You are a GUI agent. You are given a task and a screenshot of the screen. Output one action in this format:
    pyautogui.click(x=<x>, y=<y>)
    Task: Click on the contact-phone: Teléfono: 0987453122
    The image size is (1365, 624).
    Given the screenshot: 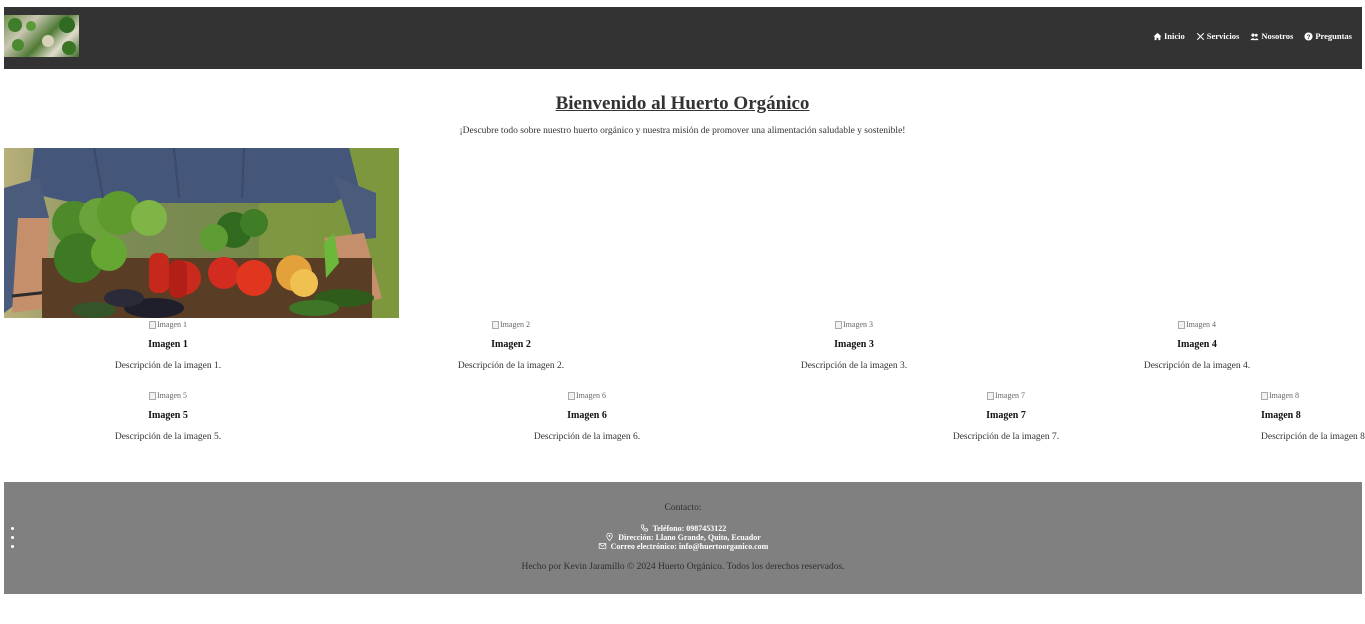 What is the action you would take?
    pyautogui.click(x=683, y=528)
    